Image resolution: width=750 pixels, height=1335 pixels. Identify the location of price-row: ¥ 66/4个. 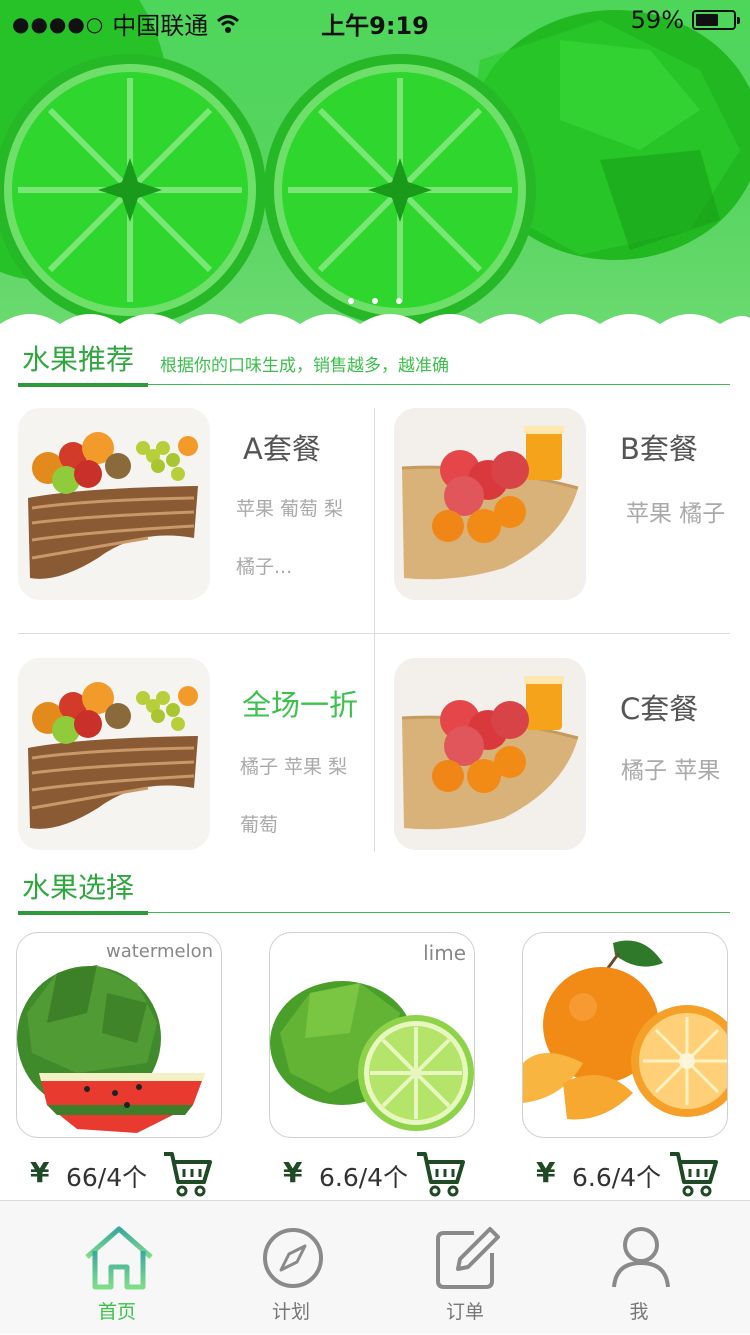
(119, 1174).